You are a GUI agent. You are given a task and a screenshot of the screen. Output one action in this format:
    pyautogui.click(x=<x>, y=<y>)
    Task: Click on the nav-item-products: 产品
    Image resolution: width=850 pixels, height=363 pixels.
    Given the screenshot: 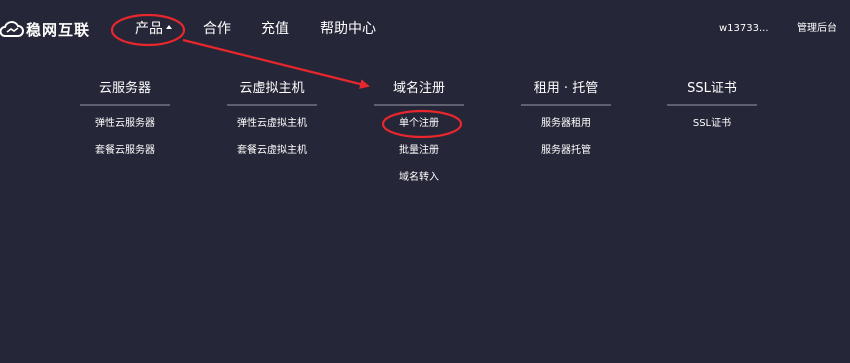 What is the action you would take?
    pyautogui.click(x=153, y=29)
    